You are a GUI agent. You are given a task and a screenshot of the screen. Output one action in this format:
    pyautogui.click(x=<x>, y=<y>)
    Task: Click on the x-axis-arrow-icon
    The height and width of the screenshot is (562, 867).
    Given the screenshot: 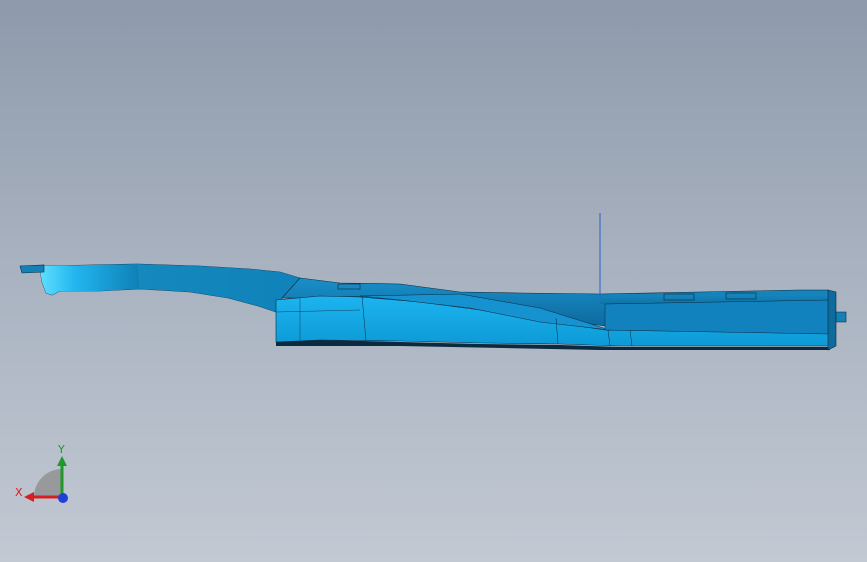 What is the action you would take?
    pyautogui.click(x=29, y=497)
    